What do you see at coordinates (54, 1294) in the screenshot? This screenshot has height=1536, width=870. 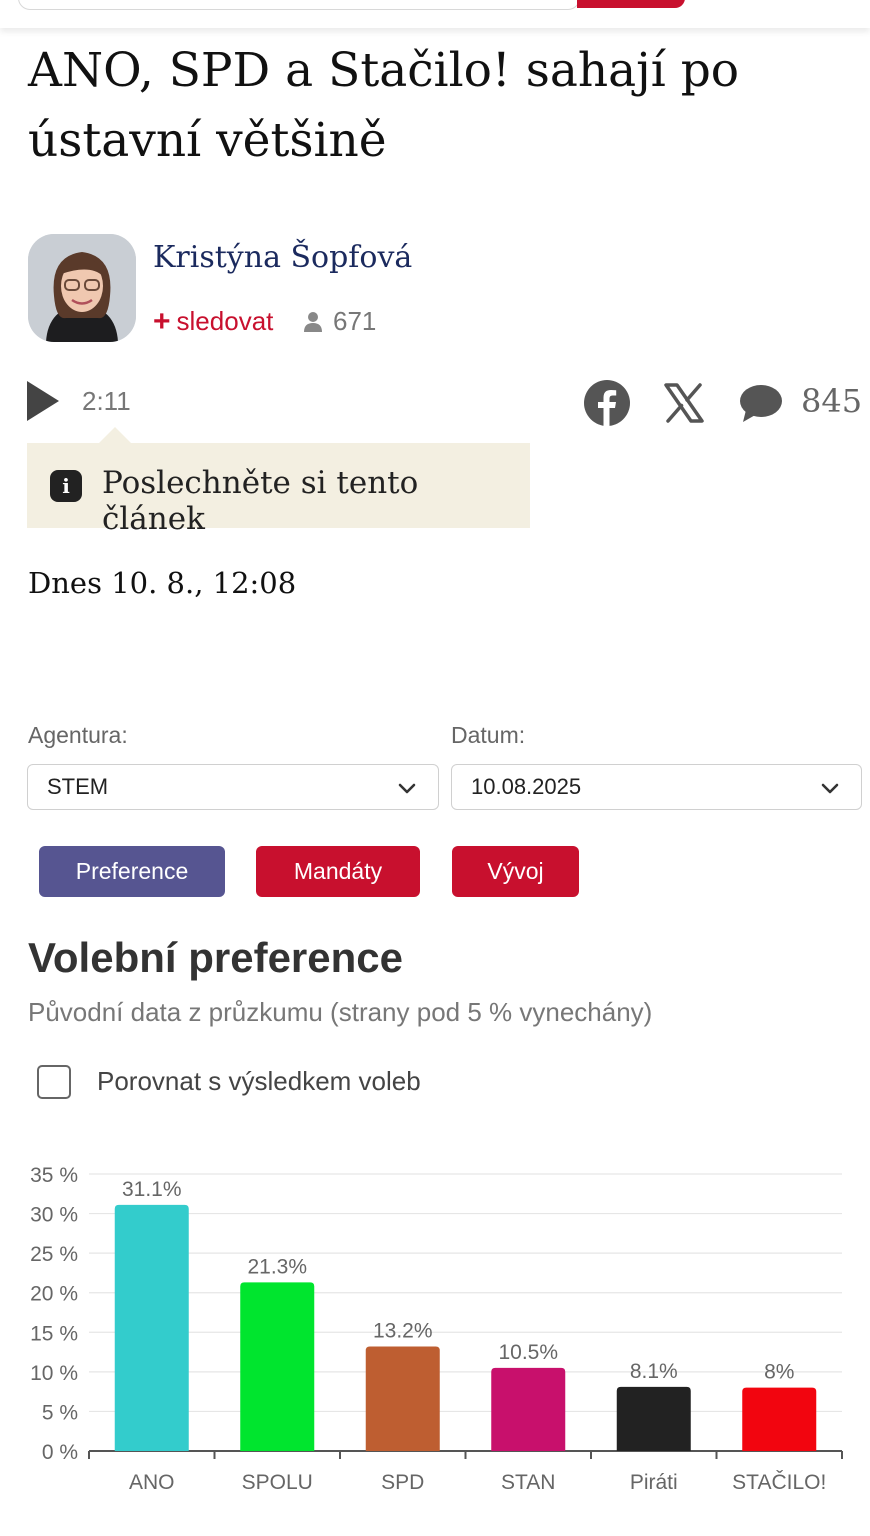 I see `y-tick-label: 20 %` at bounding box center [54, 1294].